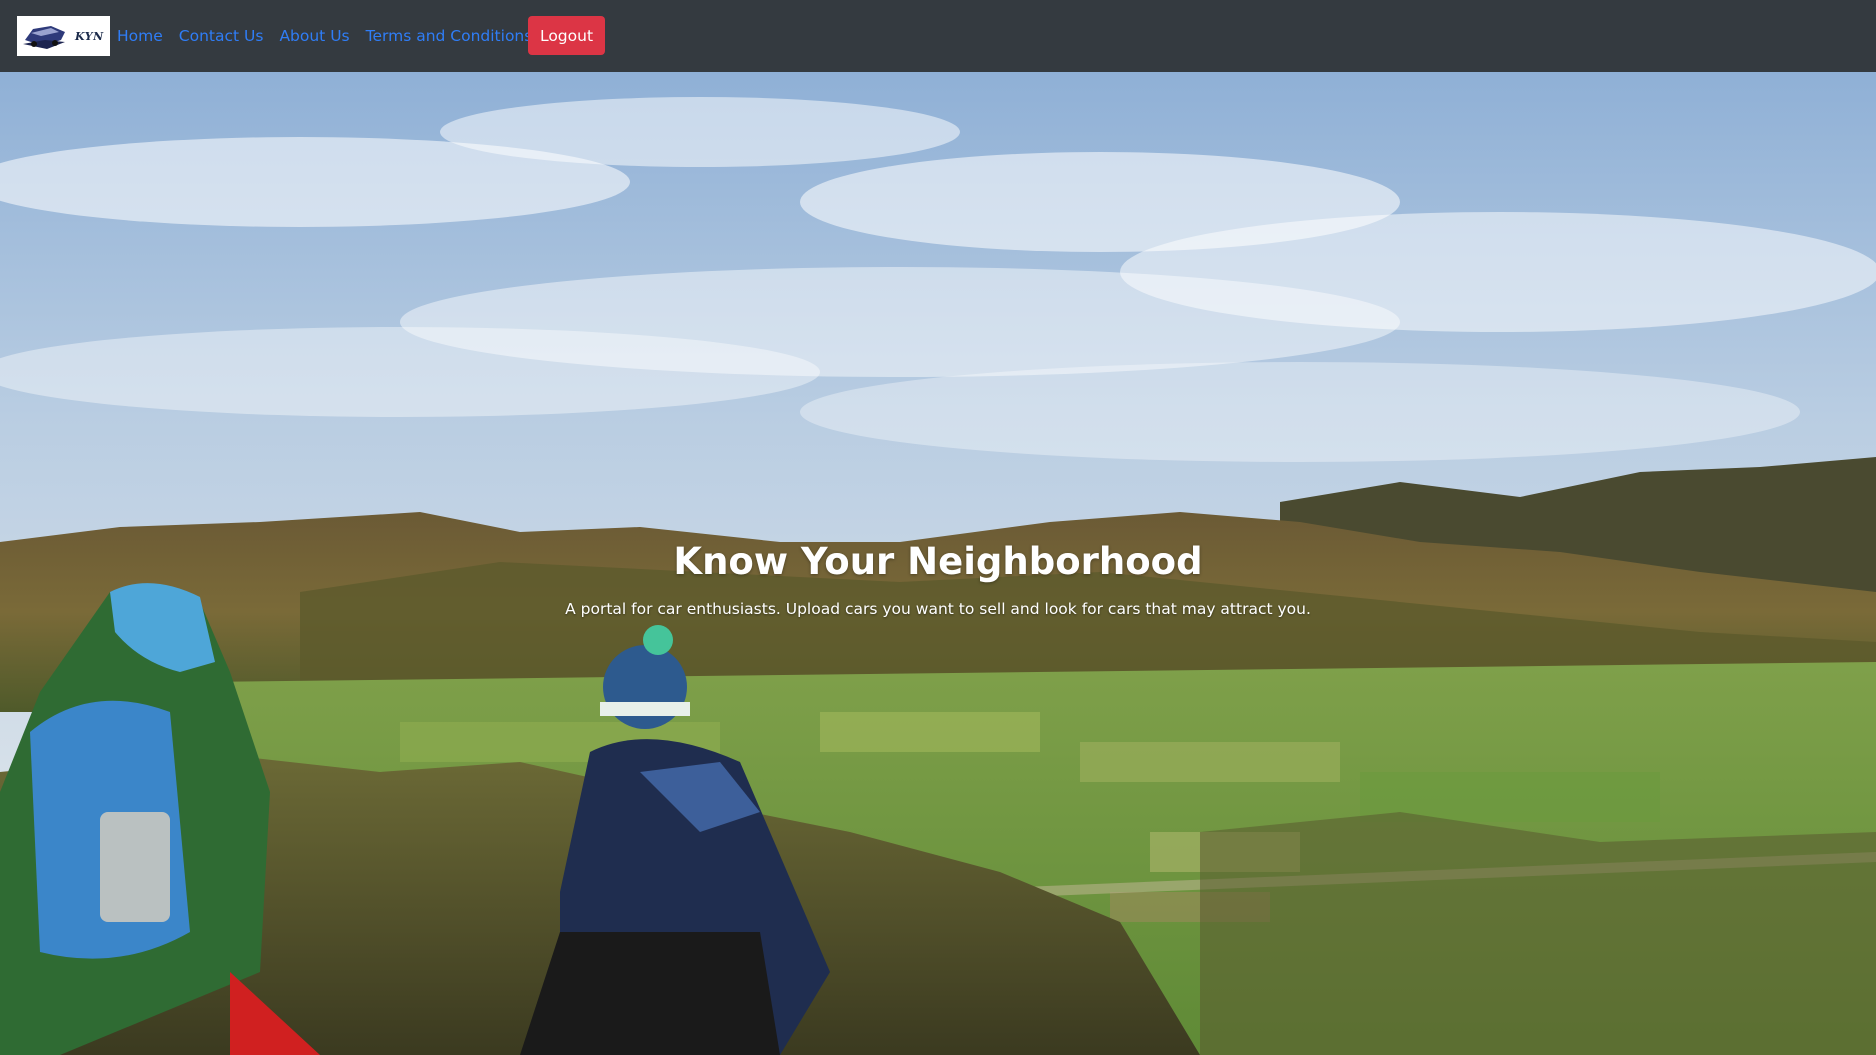 The width and height of the screenshot is (1876, 1055). I want to click on brand-logo-text: KYN, so click(89, 36).